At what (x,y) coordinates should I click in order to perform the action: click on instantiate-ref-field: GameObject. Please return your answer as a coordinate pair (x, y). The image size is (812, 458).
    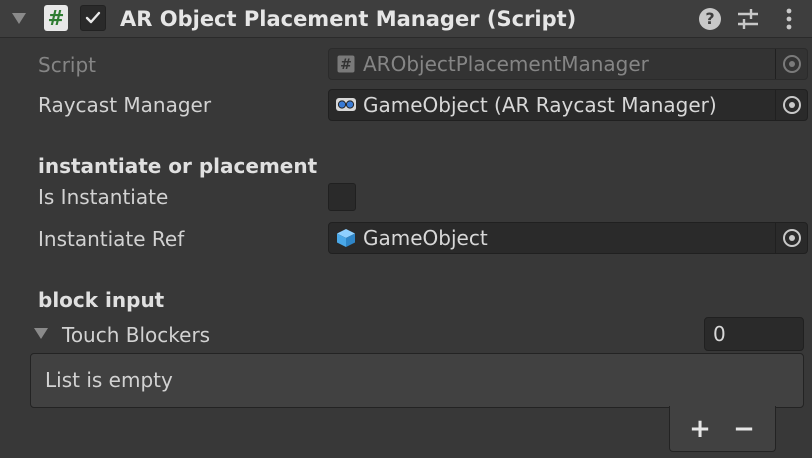
    Looking at the image, I should click on (568, 238).